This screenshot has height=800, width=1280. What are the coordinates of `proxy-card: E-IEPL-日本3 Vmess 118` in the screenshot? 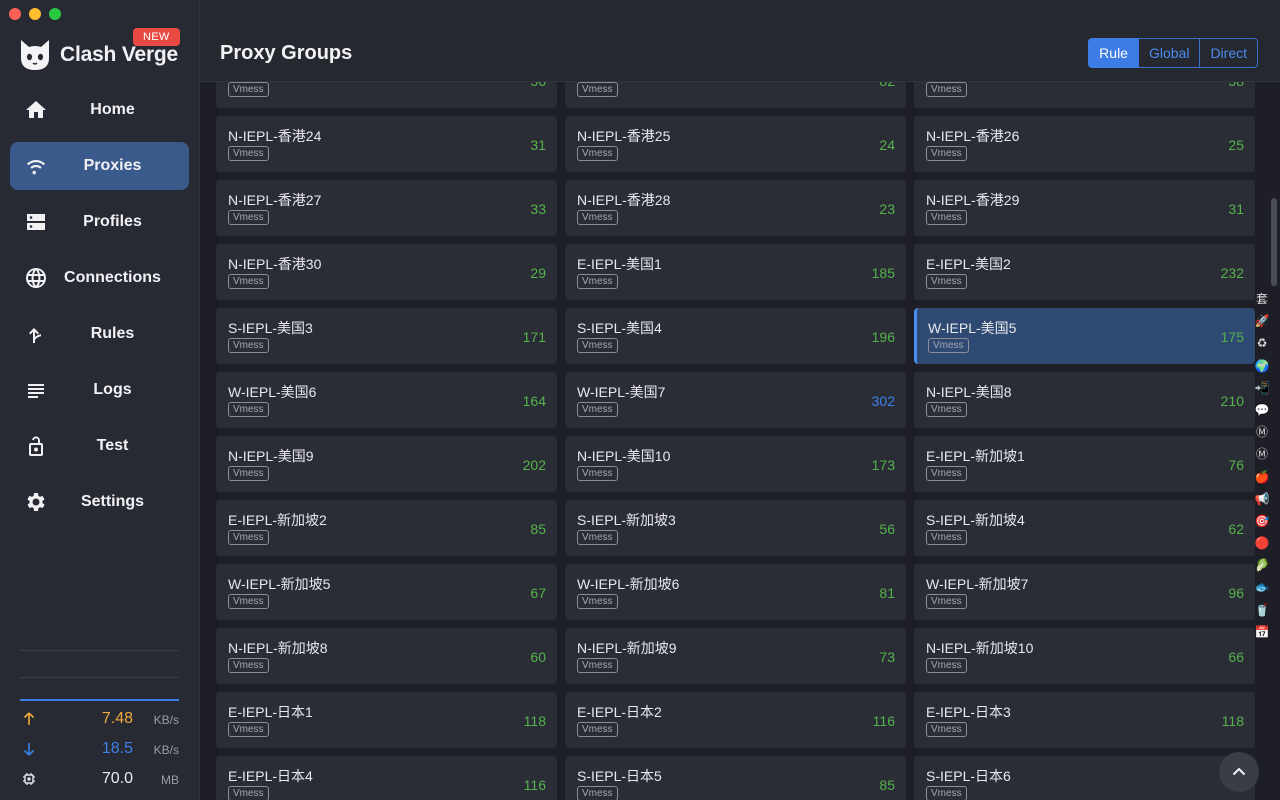 It's located at (1084, 720).